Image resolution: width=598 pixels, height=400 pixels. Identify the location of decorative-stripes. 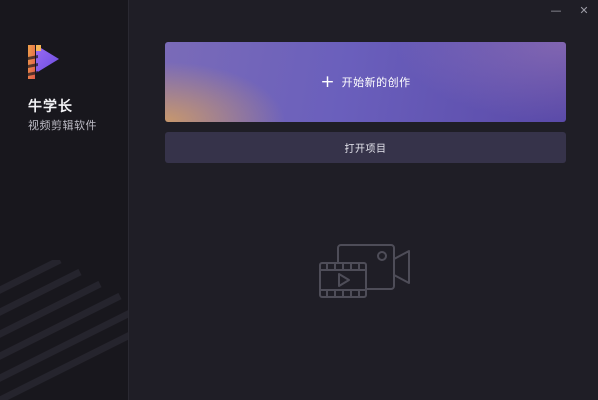
(64, 330).